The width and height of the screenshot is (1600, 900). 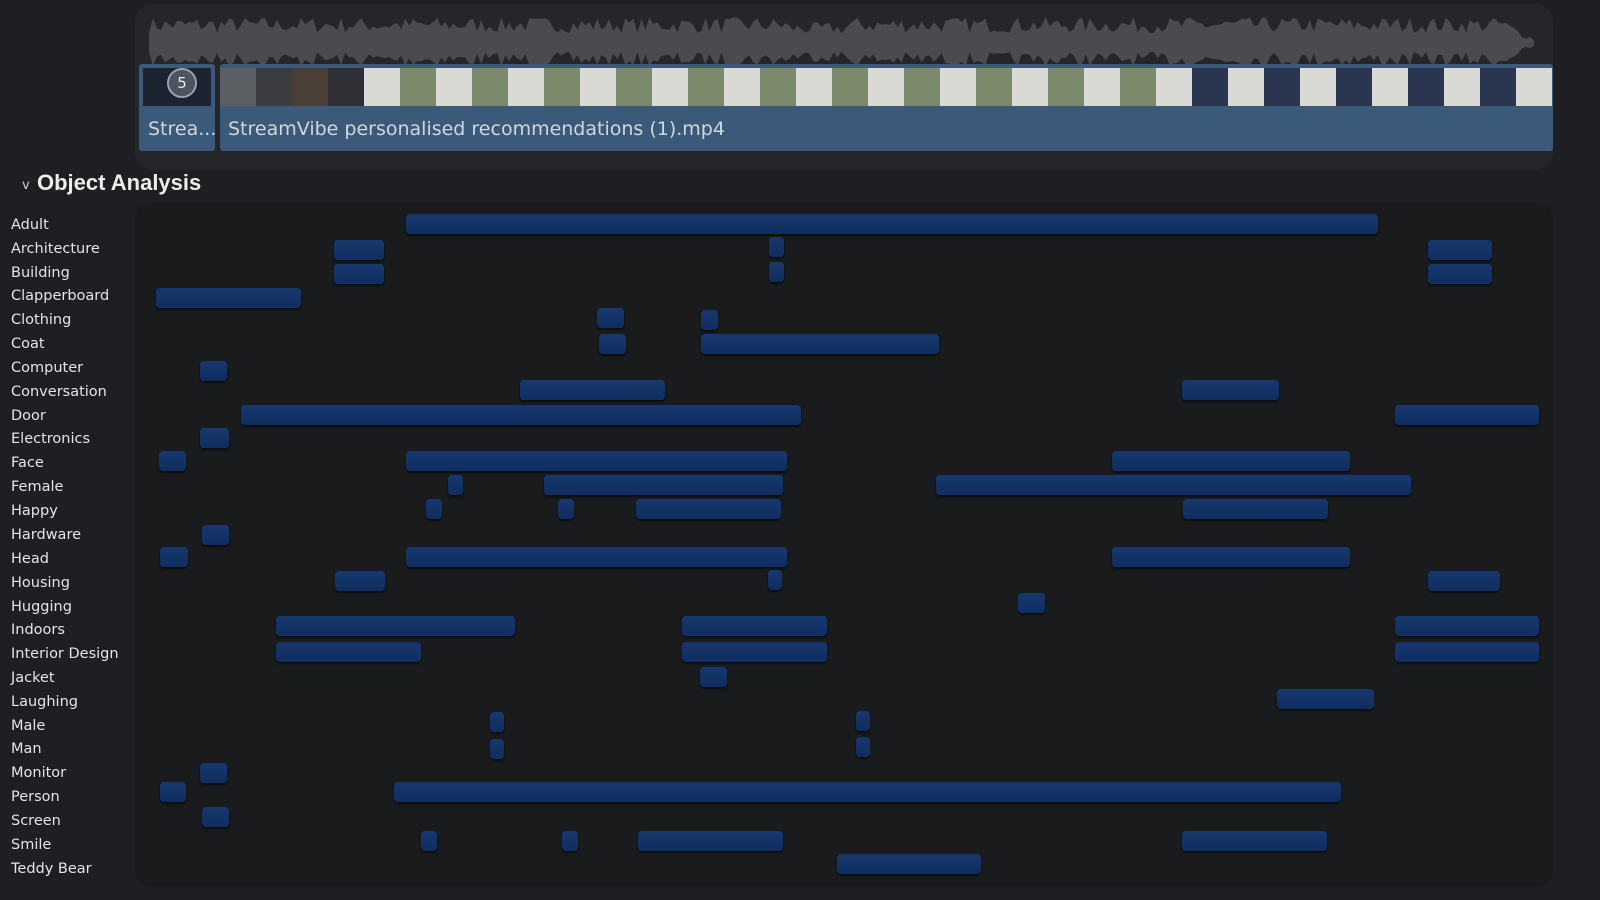 What do you see at coordinates (60, 296) in the screenshot?
I see `object-label: Clapperboard` at bounding box center [60, 296].